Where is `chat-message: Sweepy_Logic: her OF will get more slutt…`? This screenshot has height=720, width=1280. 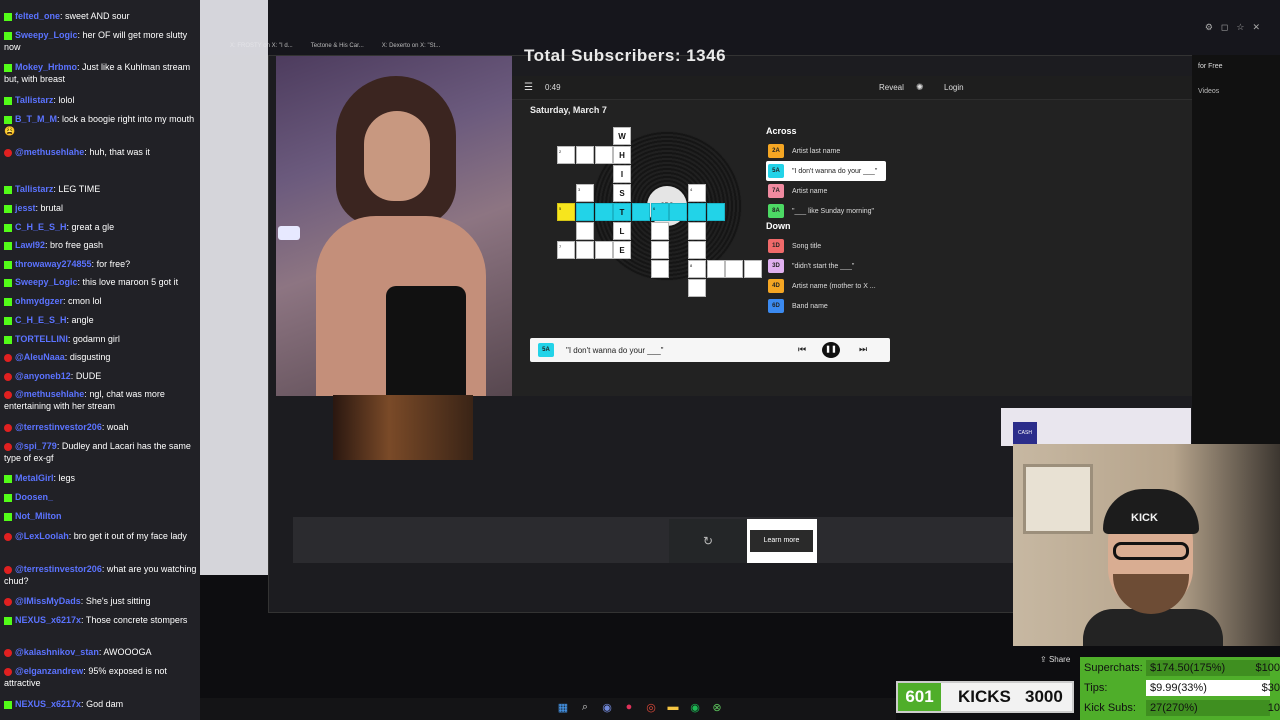 chat-message: Sweepy_Logic: her OF will get more slutt… is located at coordinates (96, 41).